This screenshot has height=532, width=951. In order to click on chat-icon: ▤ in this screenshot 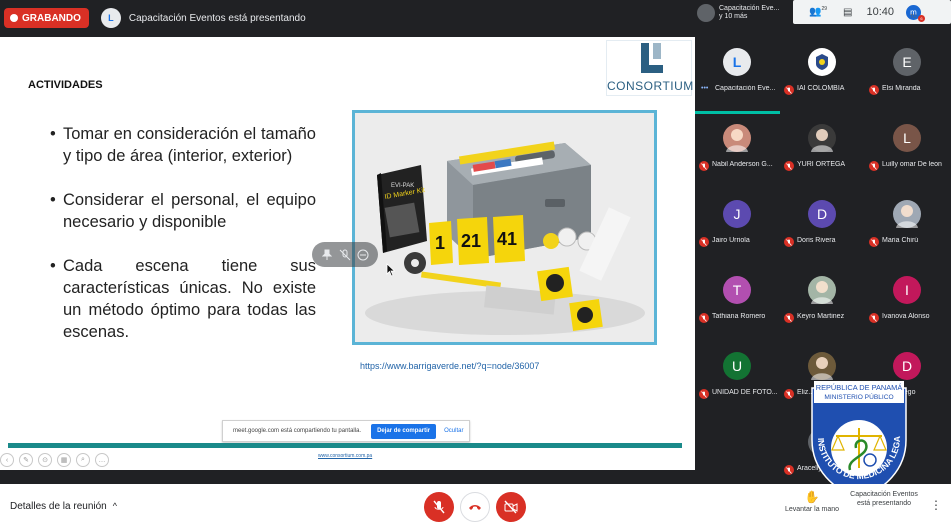, I will do `click(847, 12)`.